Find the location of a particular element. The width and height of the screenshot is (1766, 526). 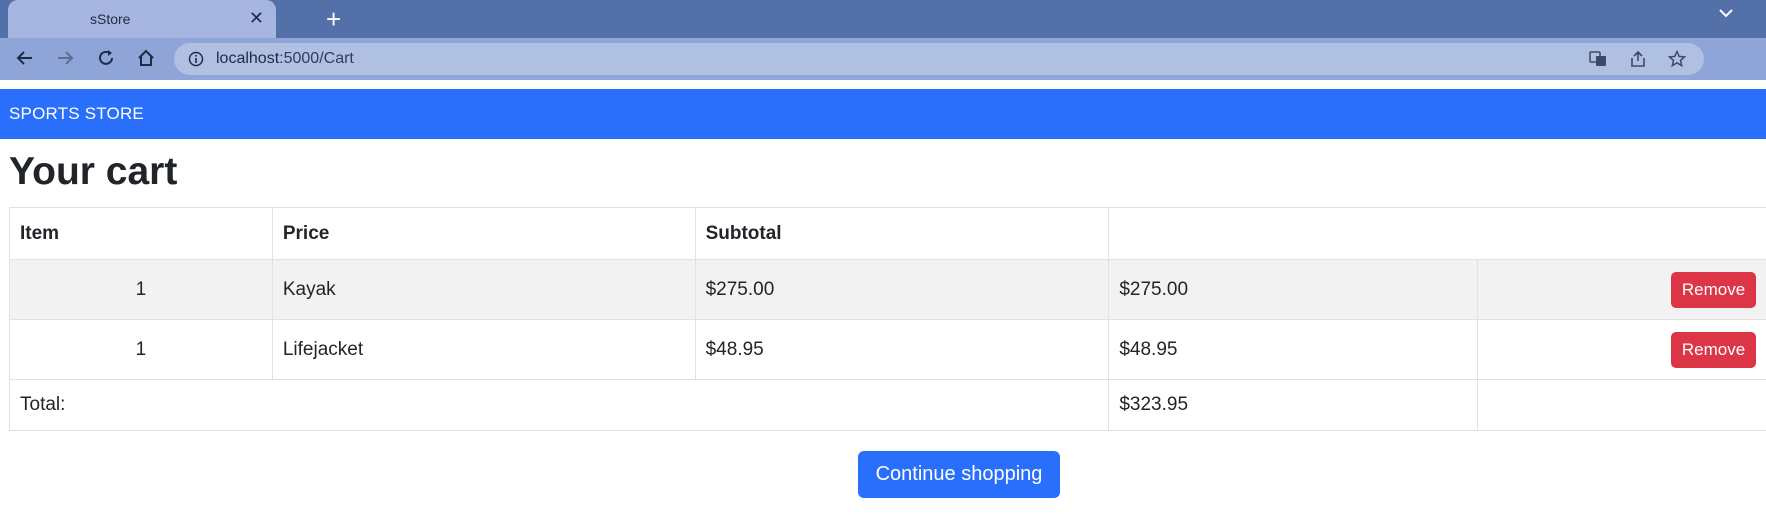

address-bar: localhost:5000/Cart is located at coordinates (939, 59).